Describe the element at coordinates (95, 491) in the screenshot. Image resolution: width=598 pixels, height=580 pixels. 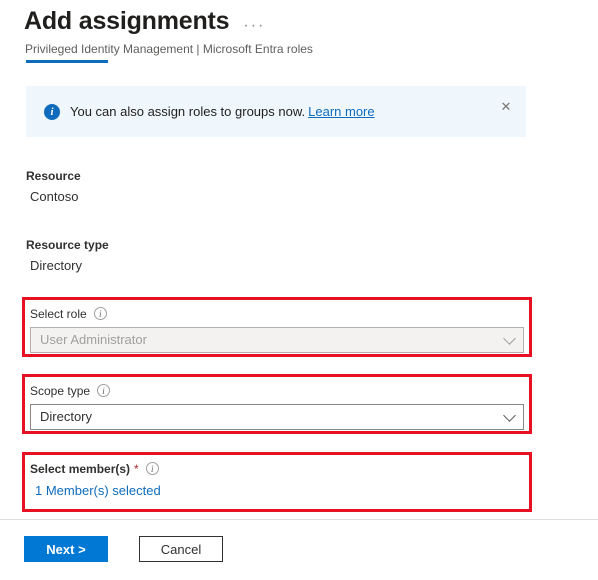
I see `selected-members-link: 1 Member(s) selected` at that location.